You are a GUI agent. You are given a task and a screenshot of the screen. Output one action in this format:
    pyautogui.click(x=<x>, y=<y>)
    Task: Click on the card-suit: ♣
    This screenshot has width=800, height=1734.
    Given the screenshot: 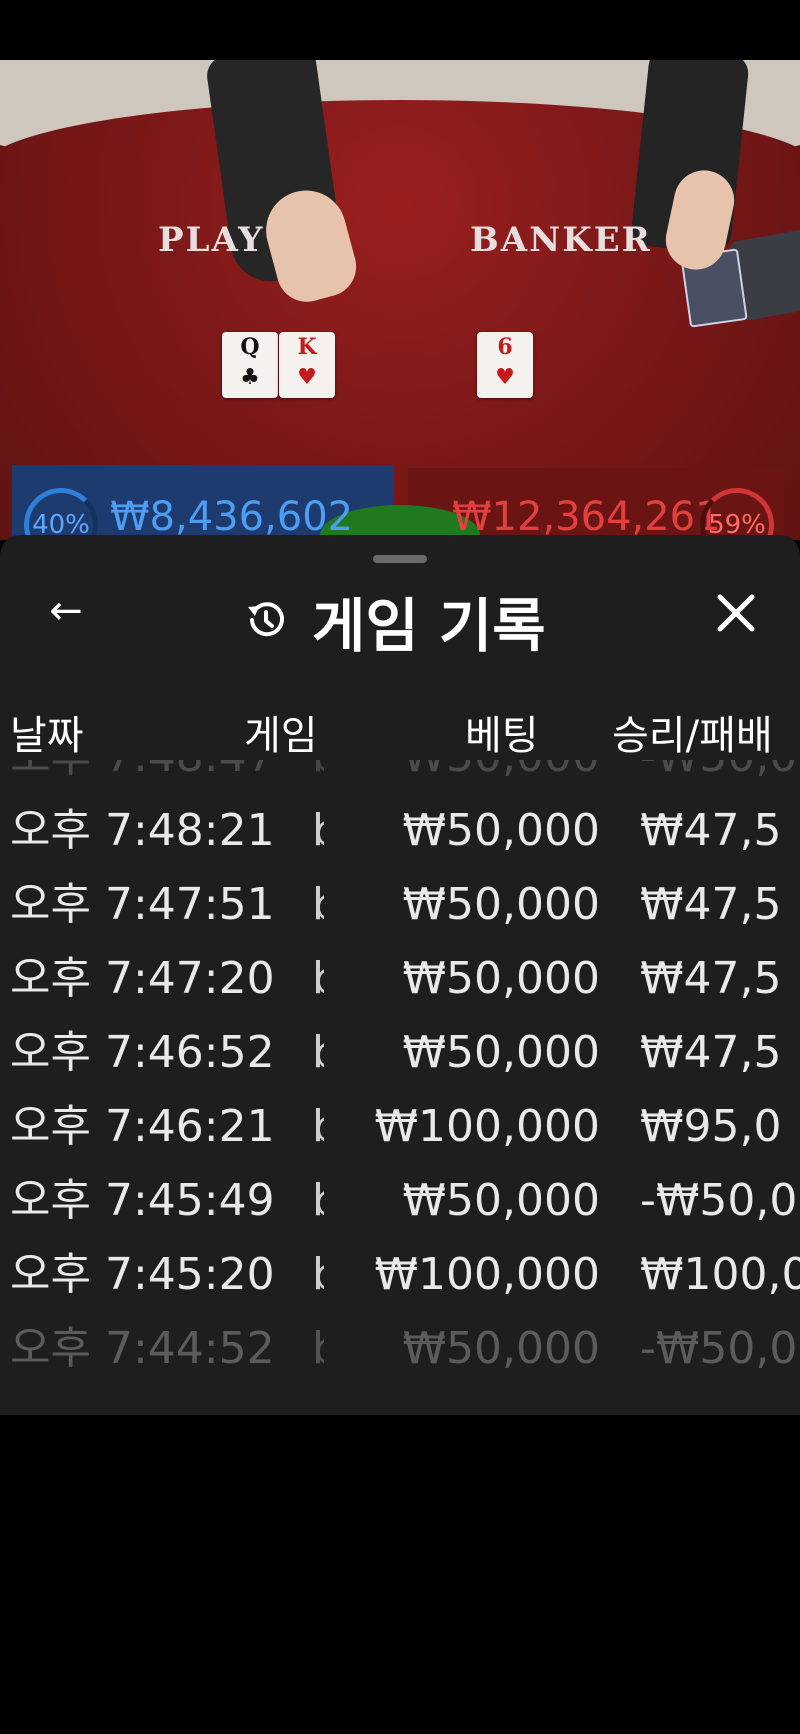 What is the action you would take?
    pyautogui.click(x=250, y=377)
    